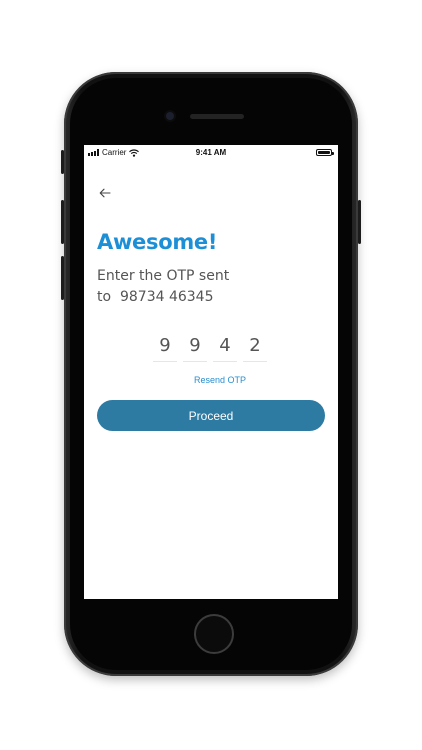  I want to click on volume-down-button, so click(62, 278).